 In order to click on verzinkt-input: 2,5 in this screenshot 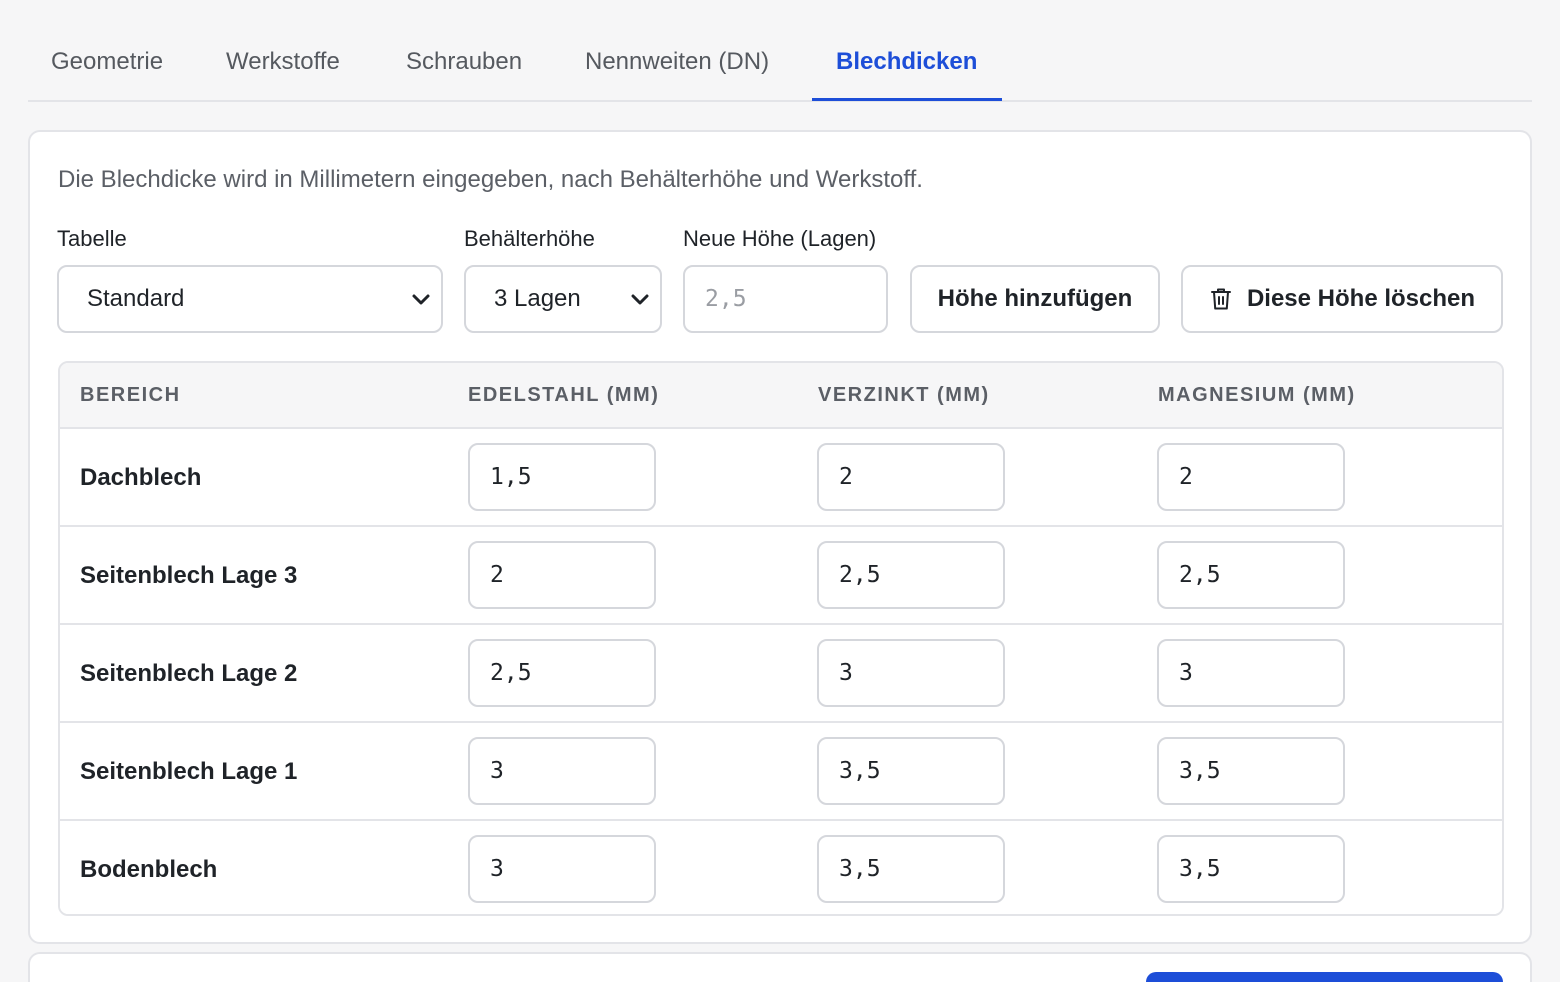, I will do `click(911, 575)`.